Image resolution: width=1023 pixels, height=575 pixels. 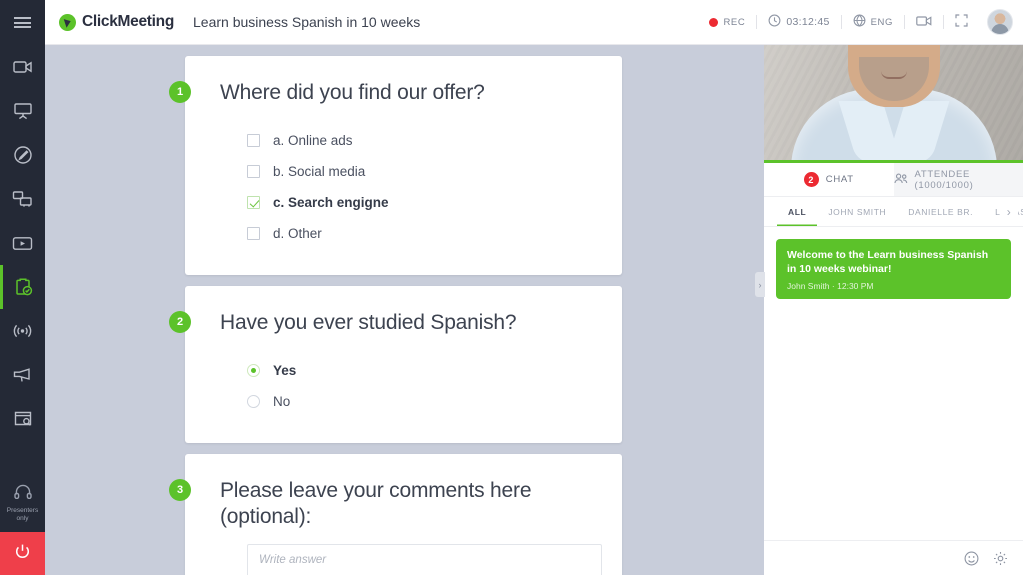 What do you see at coordinates (893, 286) in the screenshot?
I see `chat-message-meta: John Smith · 12:30 PM` at bounding box center [893, 286].